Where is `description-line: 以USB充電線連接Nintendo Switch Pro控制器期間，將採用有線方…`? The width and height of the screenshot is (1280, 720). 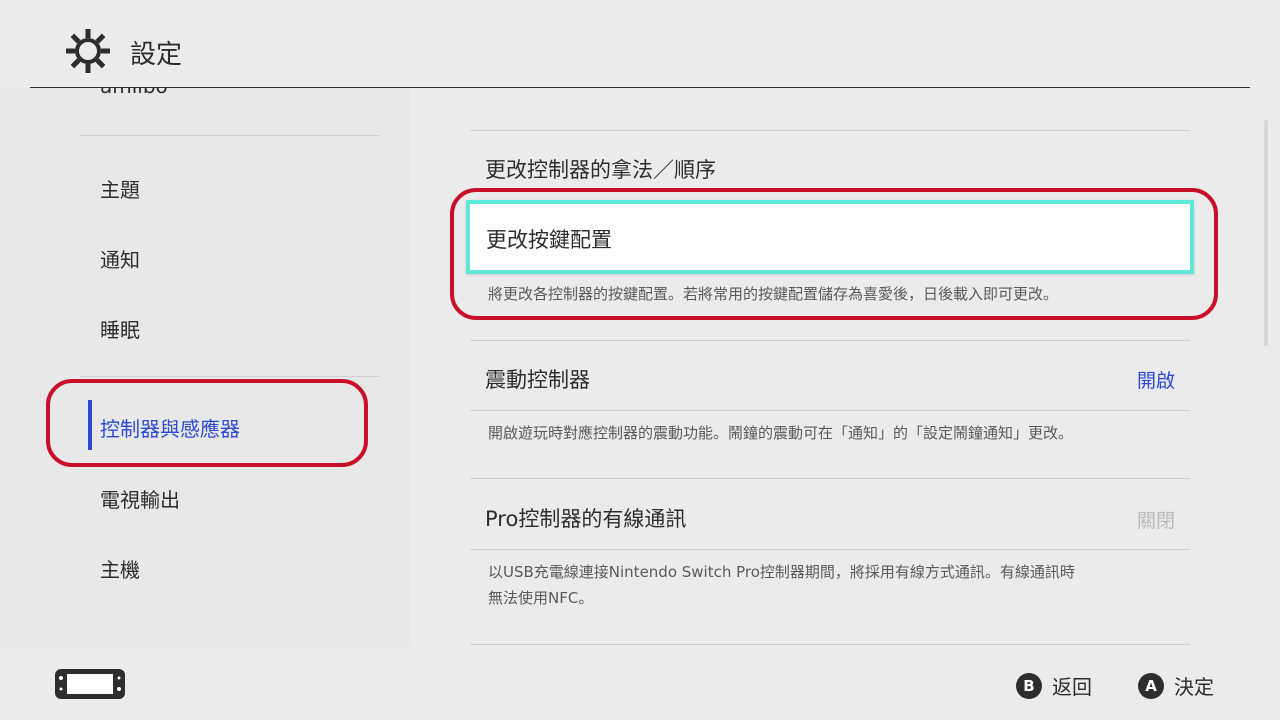
description-line: 以USB充電線連接Nintendo Switch Pro控制器期間，將採用有線方… is located at coordinates (781, 572).